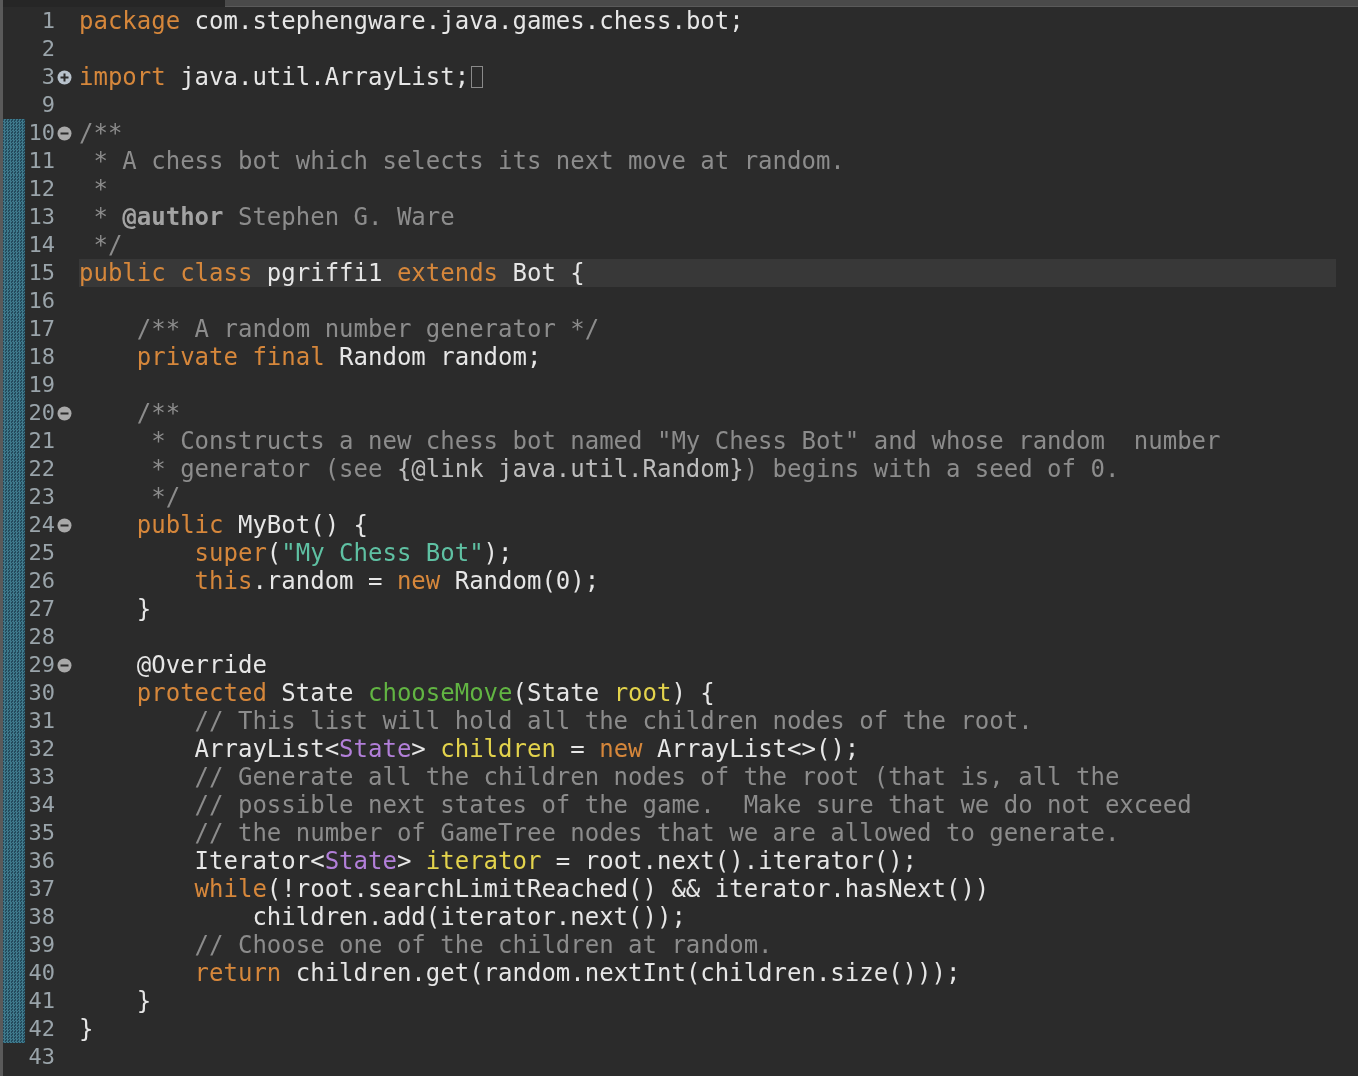 The height and width of the screenshot is (1076, 1358). Describe the element at coordinates (692, 805) in the screenshot. I see `code-line: // possible next states of the game. Make sure that we do not exceed` at that location.